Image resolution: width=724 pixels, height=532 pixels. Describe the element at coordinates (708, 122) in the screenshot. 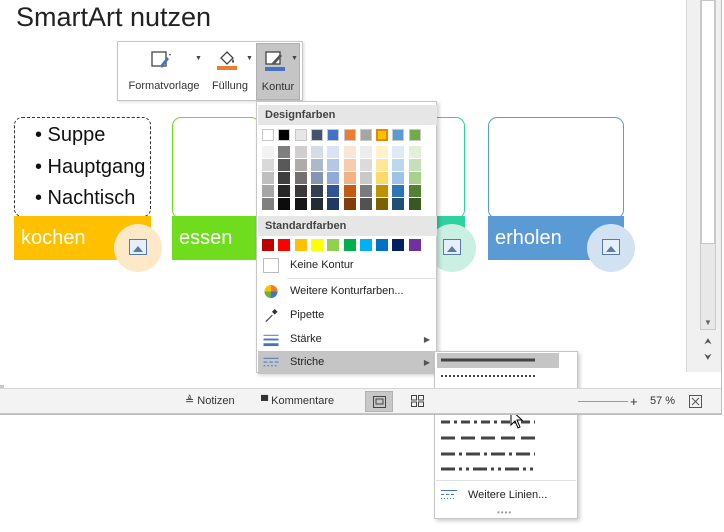

I see `scrollbar-thumb` at that location.